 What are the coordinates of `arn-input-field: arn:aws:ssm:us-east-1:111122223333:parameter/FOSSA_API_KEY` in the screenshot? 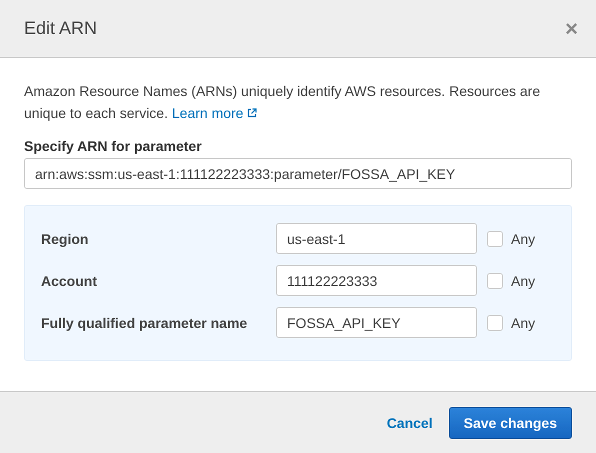 It's located at (298, 173).